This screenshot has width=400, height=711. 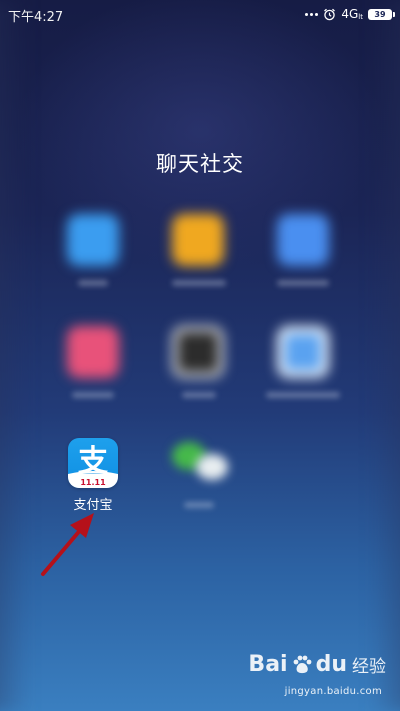 I want to click on status-time: 下午4:27, so click(x=36, y=17).